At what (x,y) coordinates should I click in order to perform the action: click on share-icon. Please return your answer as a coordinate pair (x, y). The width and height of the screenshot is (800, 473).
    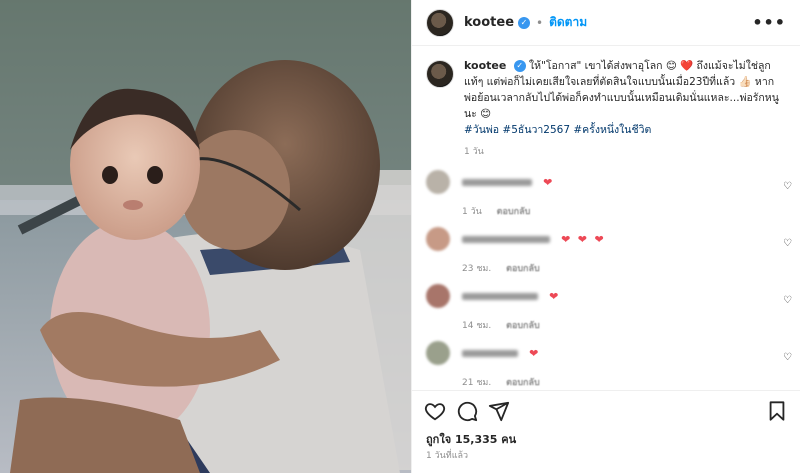
    Looking at the image, I should click on (499, 411).